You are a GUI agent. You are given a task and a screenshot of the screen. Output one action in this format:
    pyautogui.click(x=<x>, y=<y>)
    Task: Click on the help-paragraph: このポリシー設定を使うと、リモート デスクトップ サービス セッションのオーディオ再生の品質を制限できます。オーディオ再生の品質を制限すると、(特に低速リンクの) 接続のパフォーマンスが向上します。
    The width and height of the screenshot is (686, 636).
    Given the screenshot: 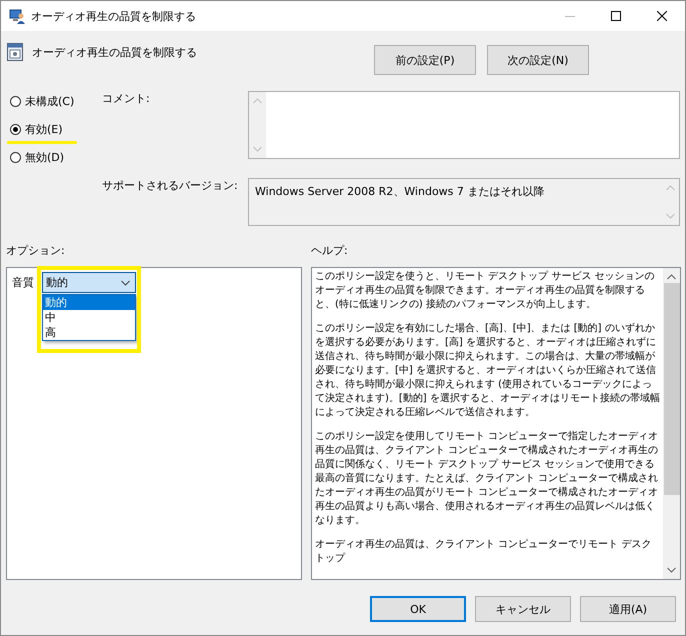 What is the action you would take?
    pyautogui.click(x=485, y=291)
    